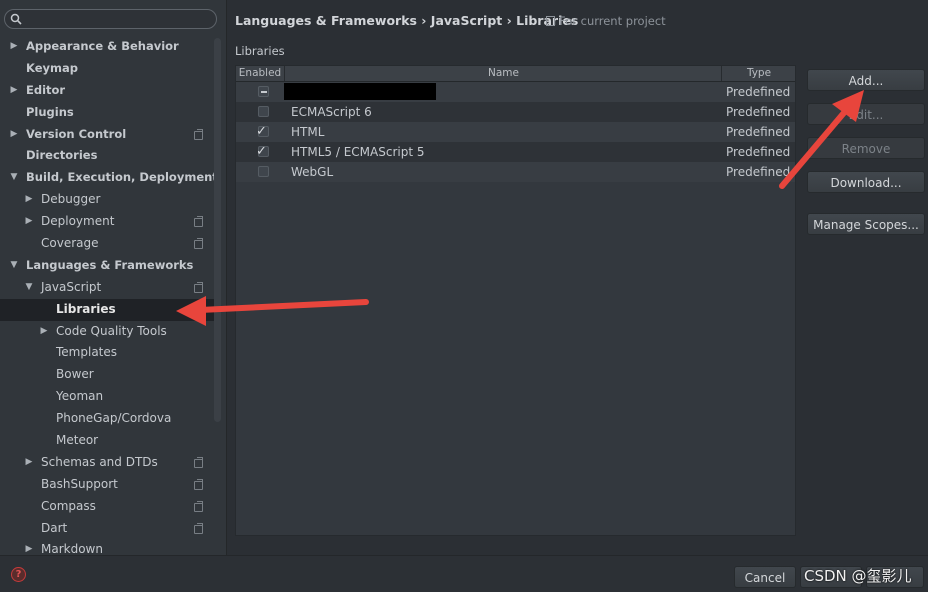 Image resolution: width=928 pixels, height=592 pixels. What do you see at coordinates (16, 19) in the screenshot?
I see `search-icon` at bounding box center [16, 19].